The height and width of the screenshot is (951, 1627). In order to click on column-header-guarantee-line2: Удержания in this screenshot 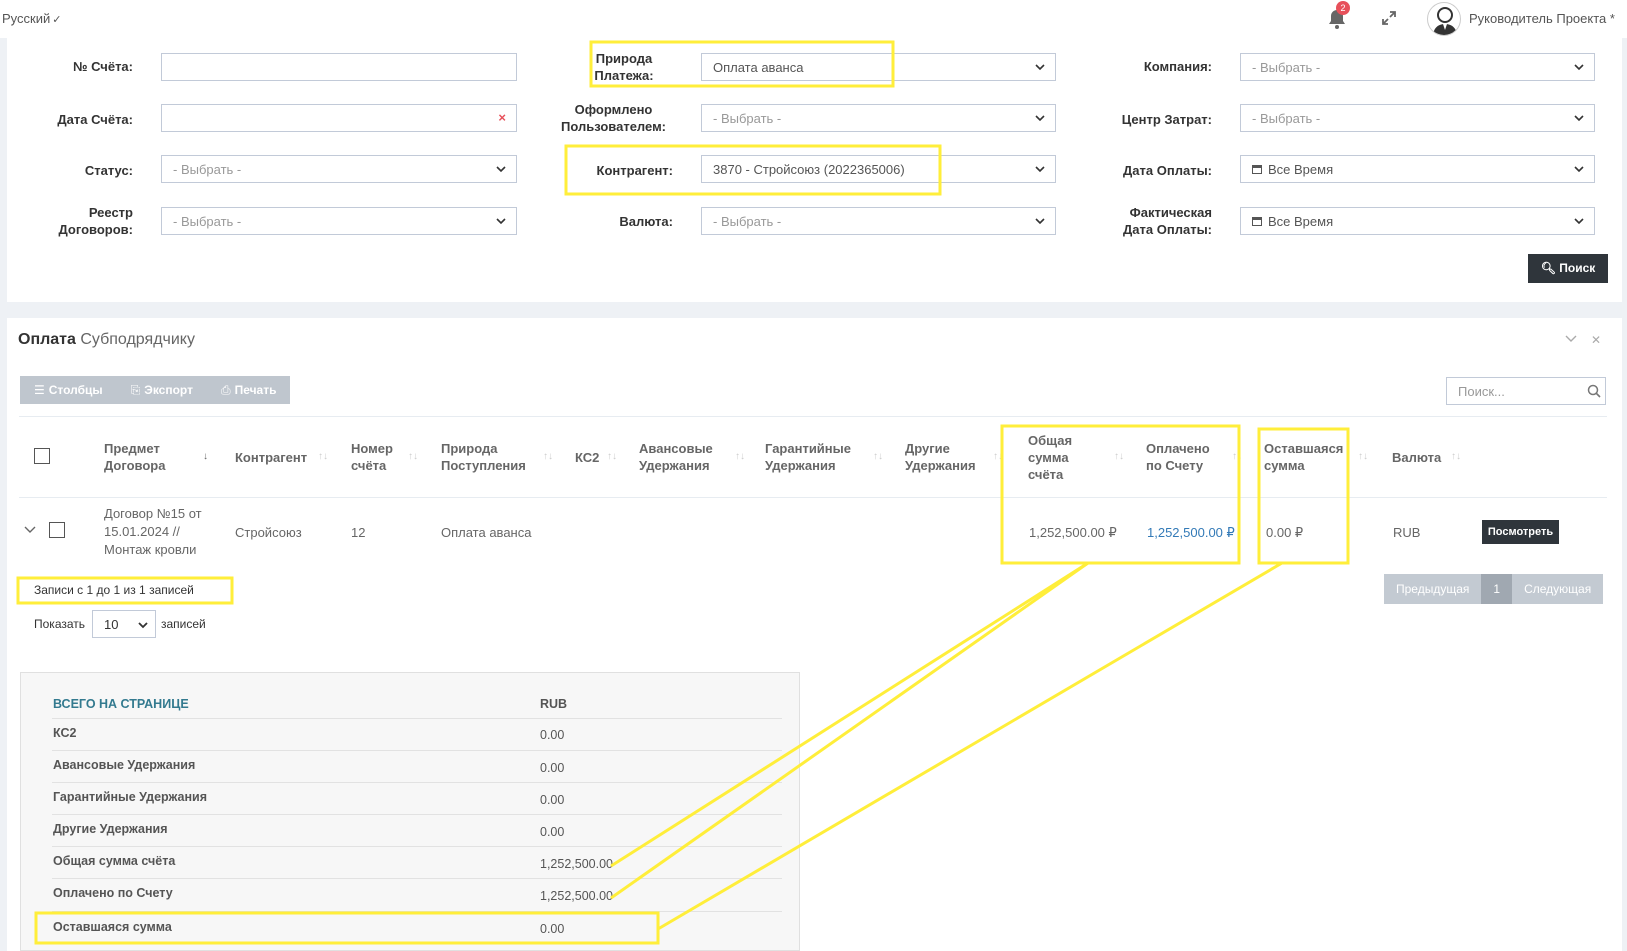, I will do `click(800, 465)`.